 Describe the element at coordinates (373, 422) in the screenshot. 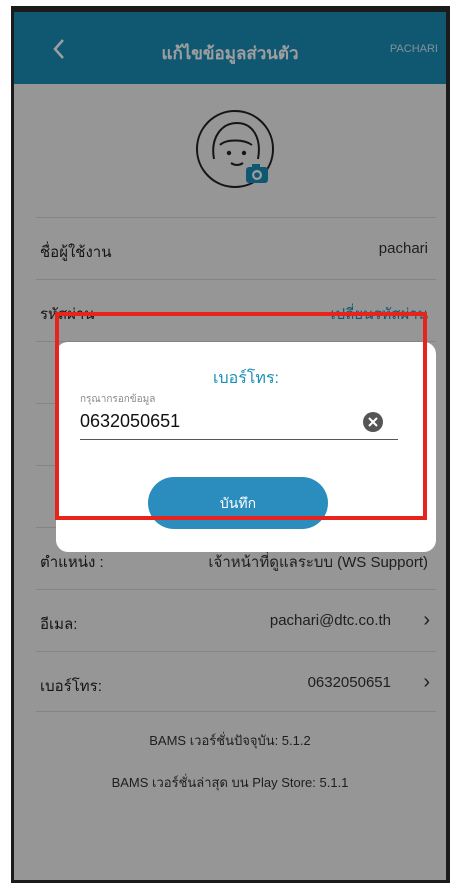

I see `clear-icon` at that location.